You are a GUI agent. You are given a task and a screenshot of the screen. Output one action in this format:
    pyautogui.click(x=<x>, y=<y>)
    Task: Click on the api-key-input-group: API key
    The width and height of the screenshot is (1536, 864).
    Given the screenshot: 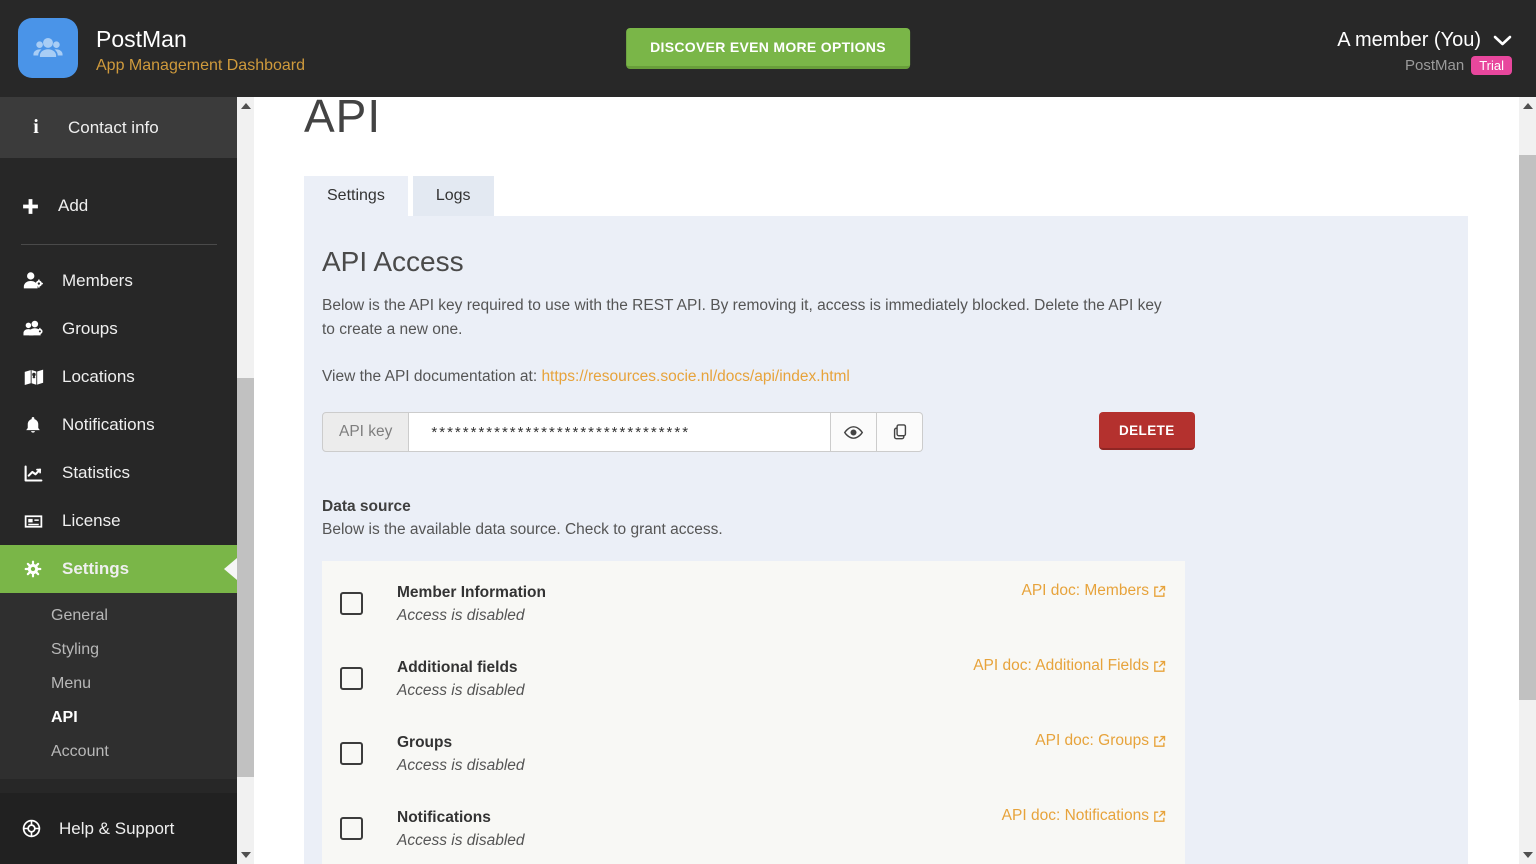 What is the action you would take?
    pyautogui.click(x=623, y=432)
    